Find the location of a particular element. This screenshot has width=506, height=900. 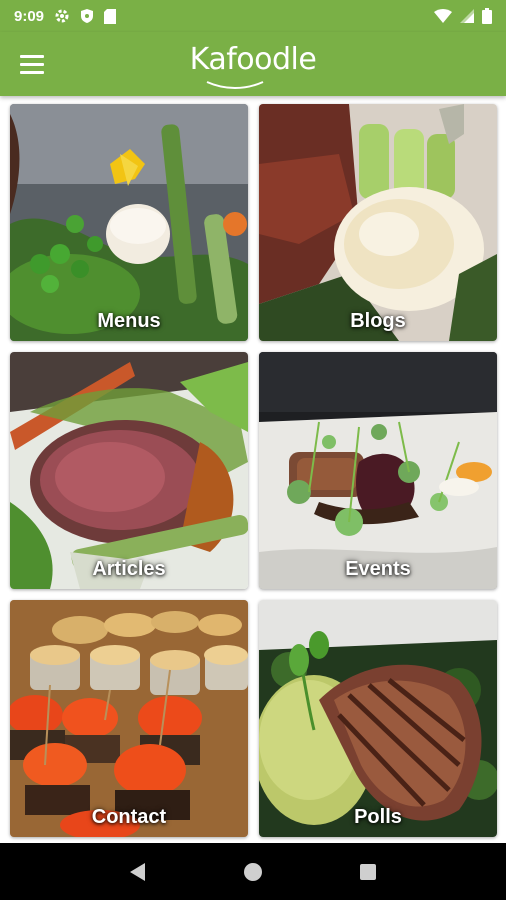

tile-label: Events is located at coordinates (378, 569).